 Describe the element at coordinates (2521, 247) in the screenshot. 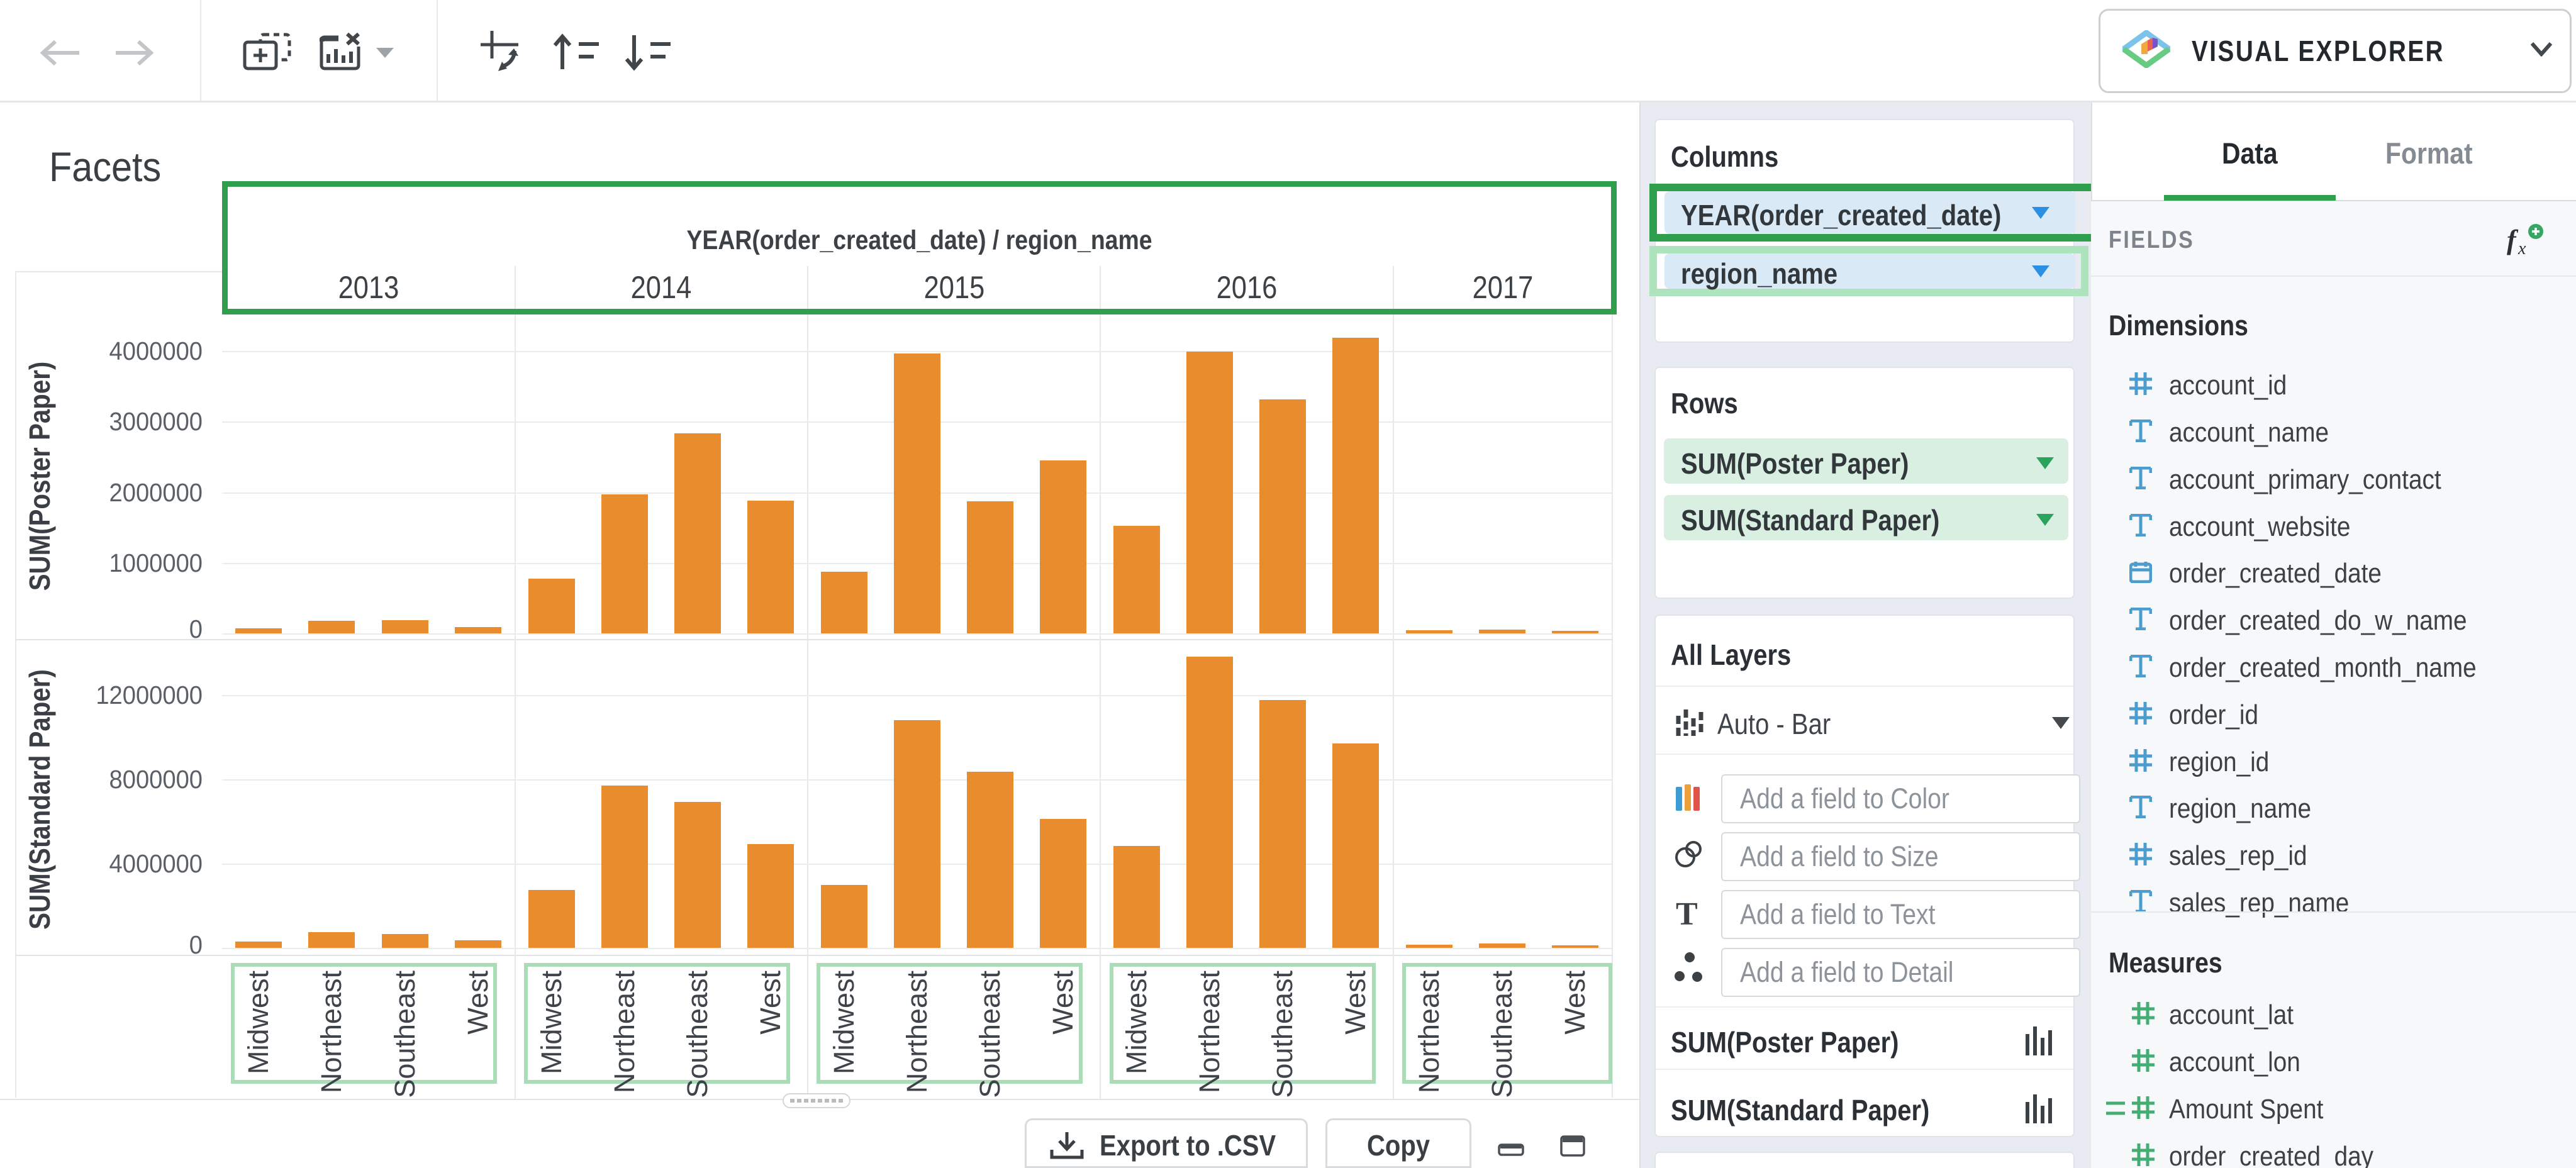

I see `svg-text: x` at that location.